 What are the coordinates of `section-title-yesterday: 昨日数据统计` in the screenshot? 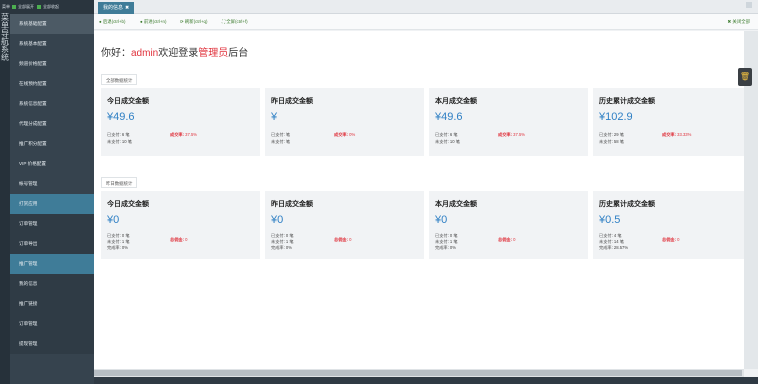 It's located at (119, 182).